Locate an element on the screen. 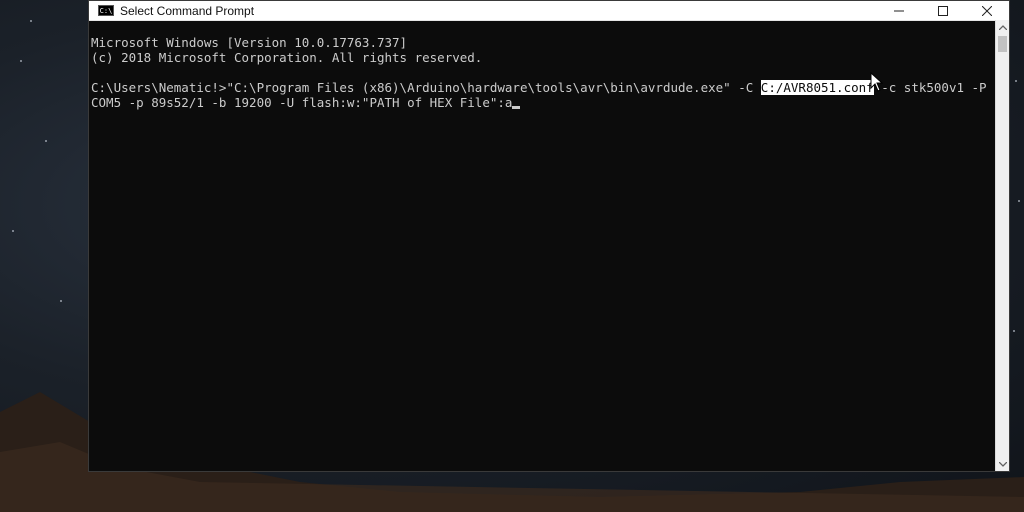 The height and width of the screenshot is (512, 1024). minimize-button is located at coordinates (899, 10).